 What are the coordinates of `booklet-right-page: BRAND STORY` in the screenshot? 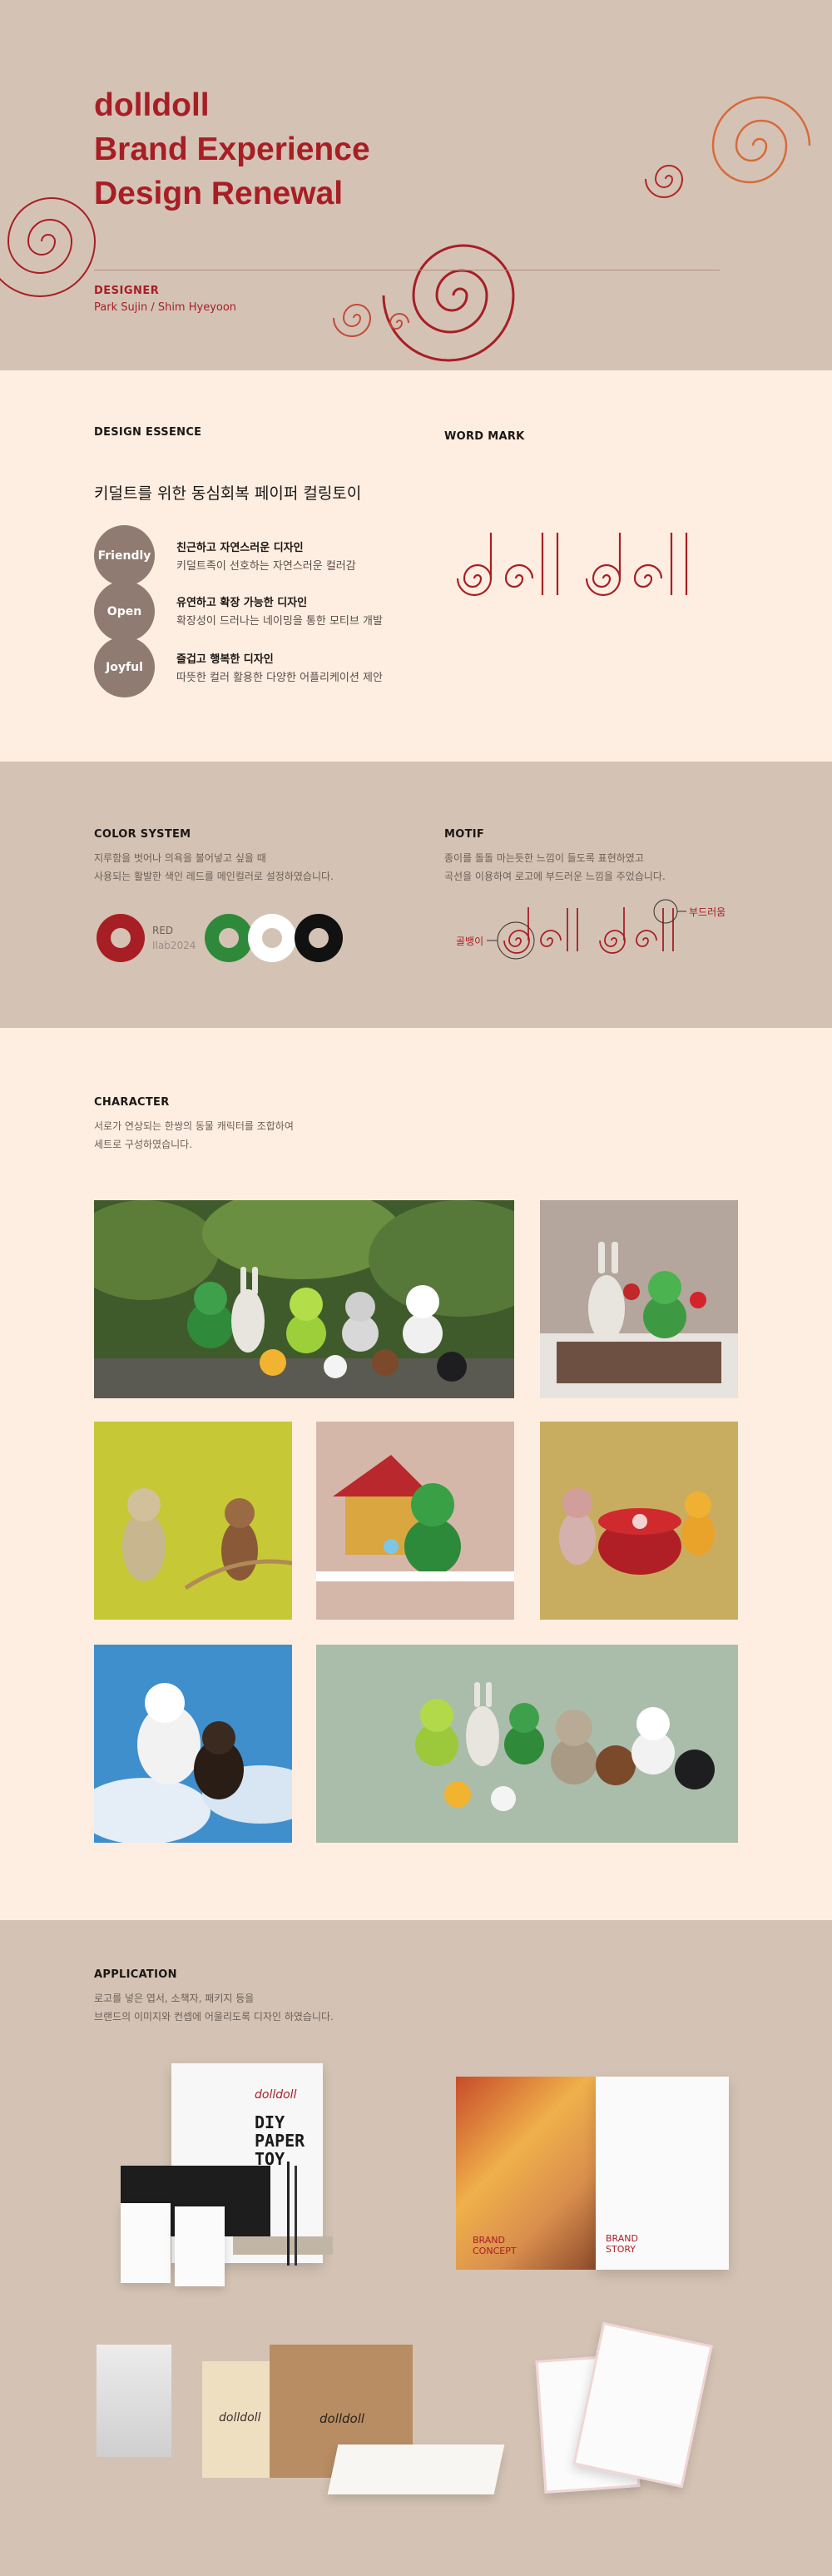 It's located at (662, 2173).